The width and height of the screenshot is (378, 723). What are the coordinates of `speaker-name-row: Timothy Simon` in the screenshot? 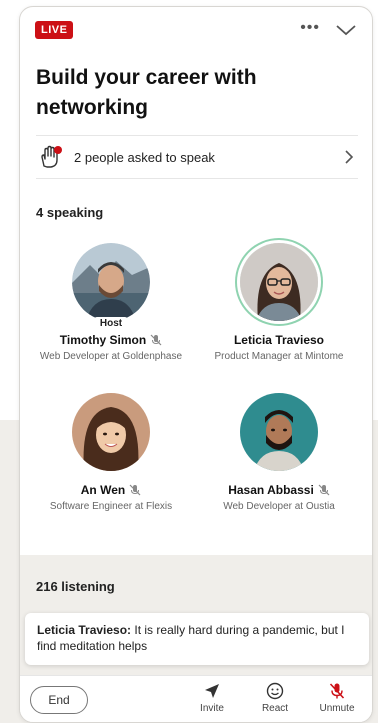 It's located at (111, 340).